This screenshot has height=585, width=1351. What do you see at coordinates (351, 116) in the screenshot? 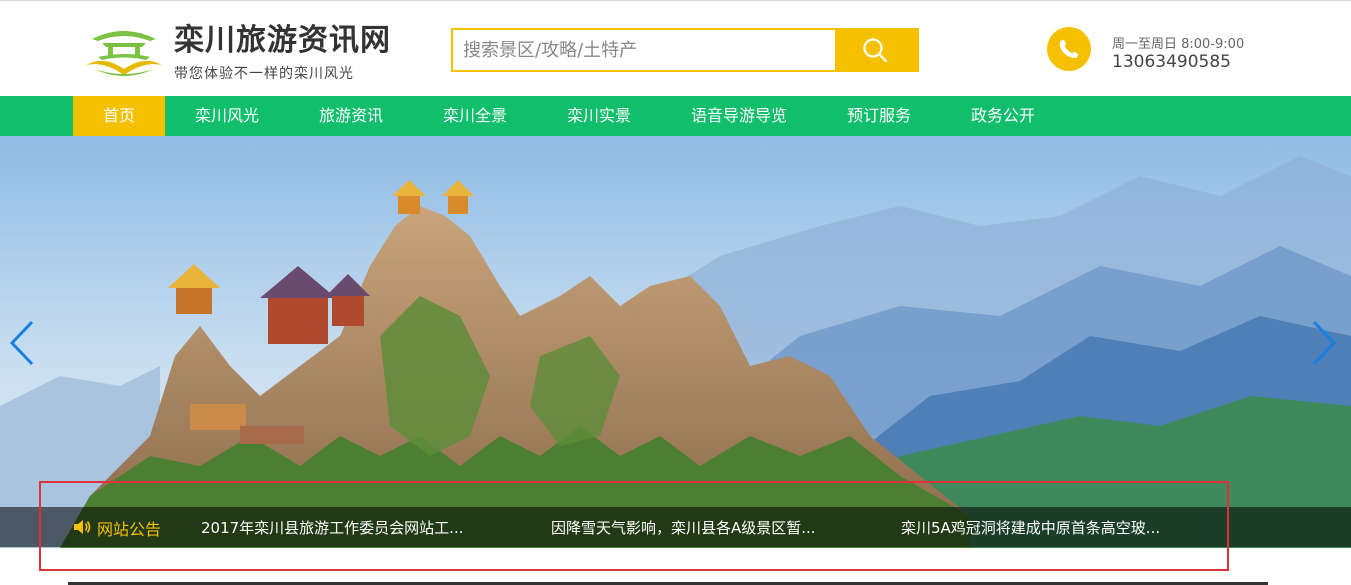
I see `nav-item-travel-news: 旅游资讯` at bounding box center [351, 116].